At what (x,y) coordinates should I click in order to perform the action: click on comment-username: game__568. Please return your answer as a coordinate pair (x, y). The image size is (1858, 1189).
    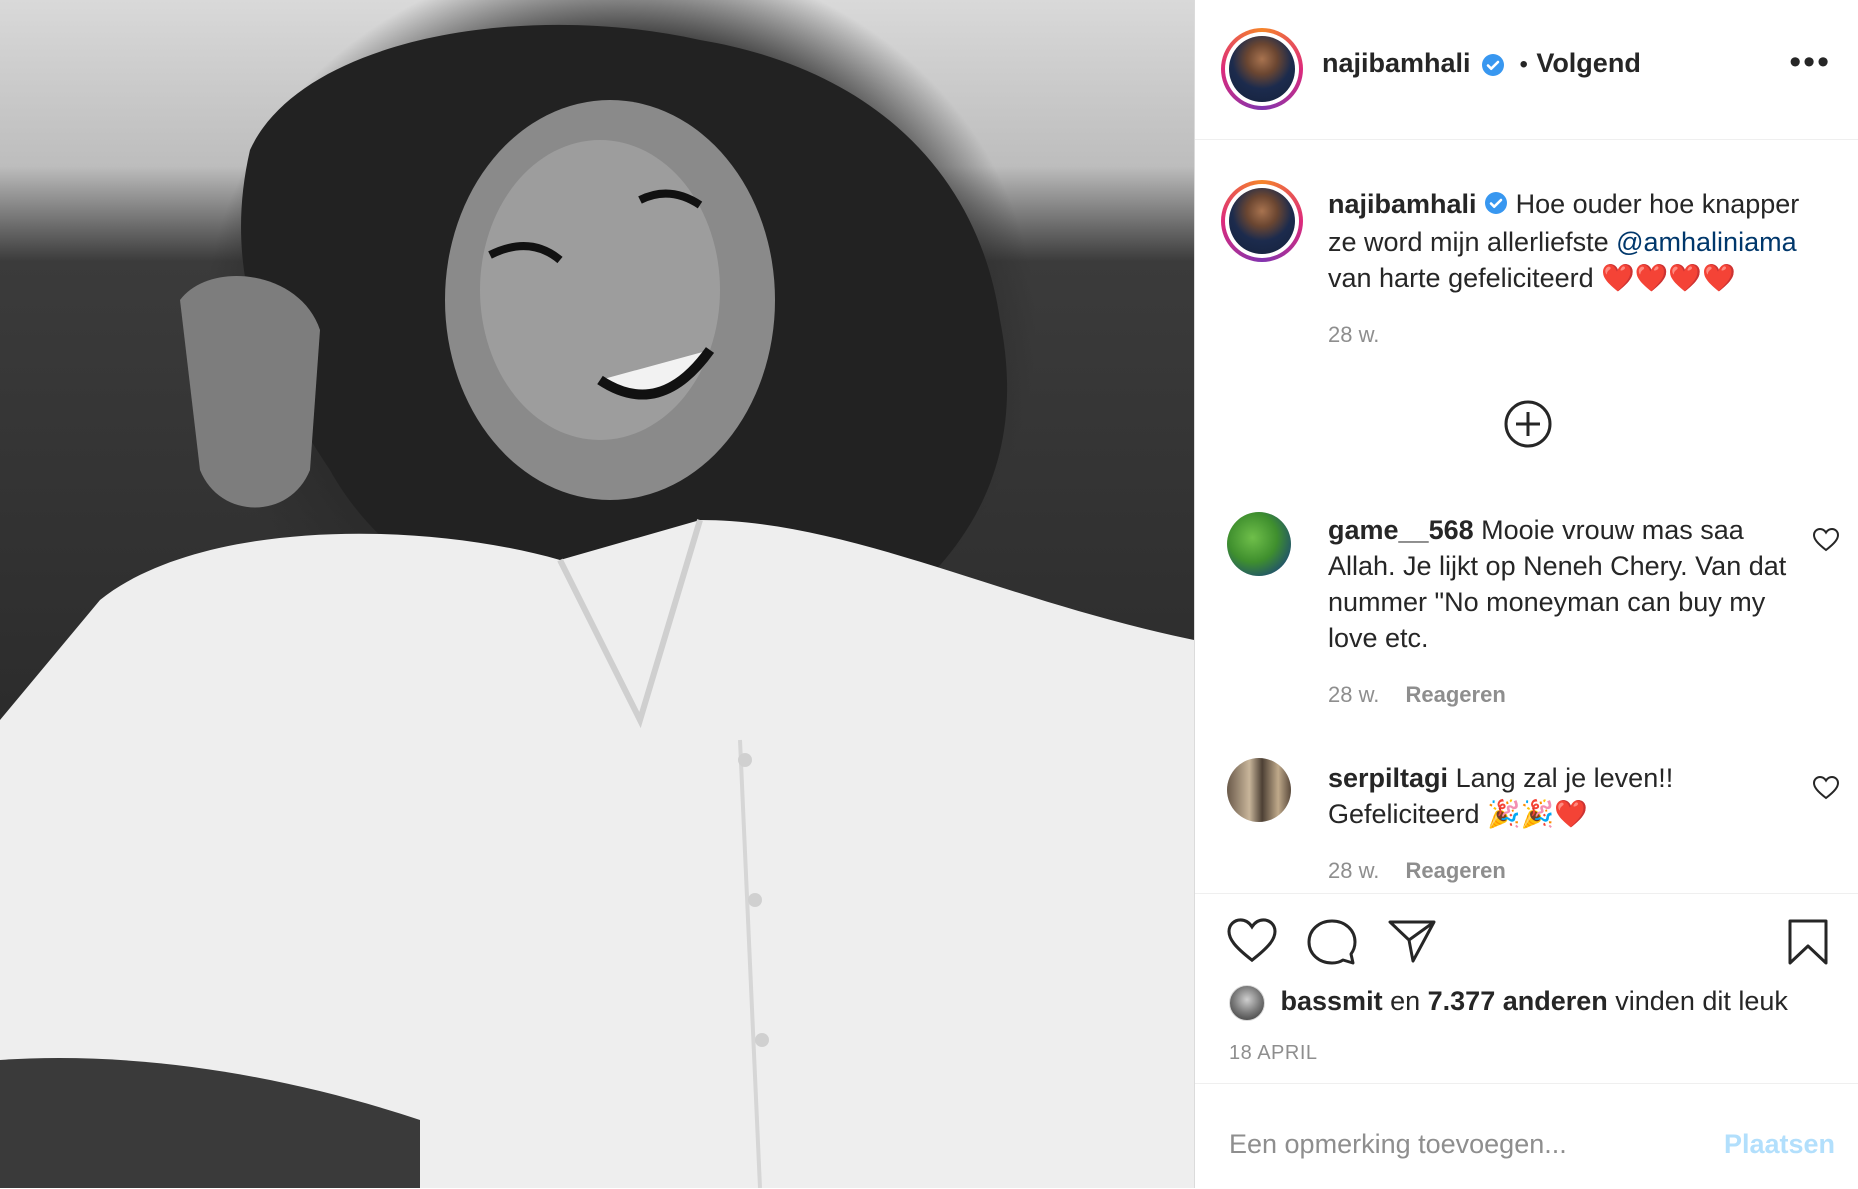
    Looking at the image, I should click on (1401, 530).